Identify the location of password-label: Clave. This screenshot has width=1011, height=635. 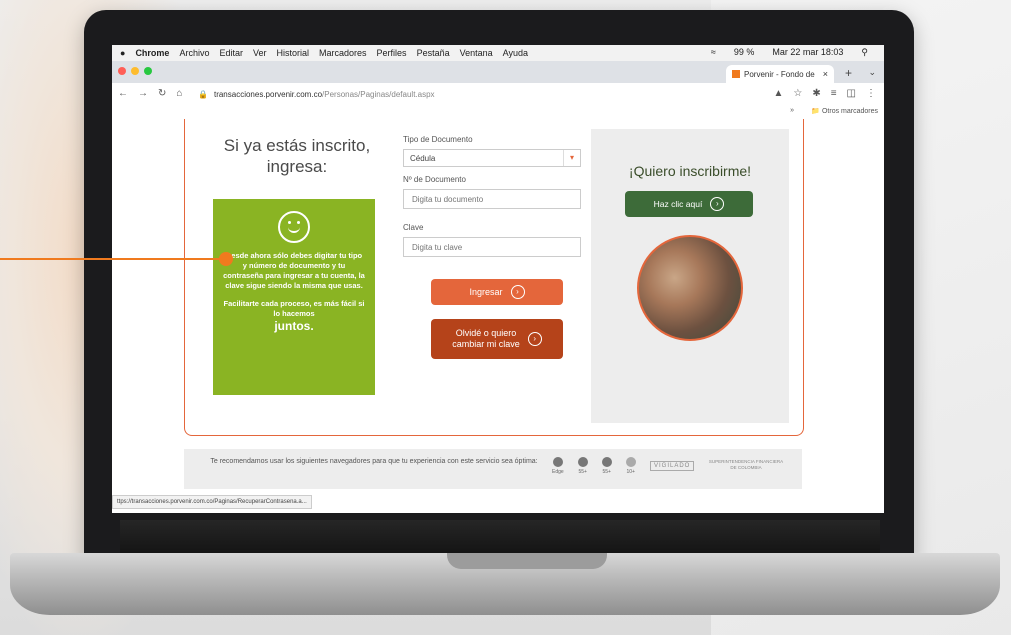
(413, 227).